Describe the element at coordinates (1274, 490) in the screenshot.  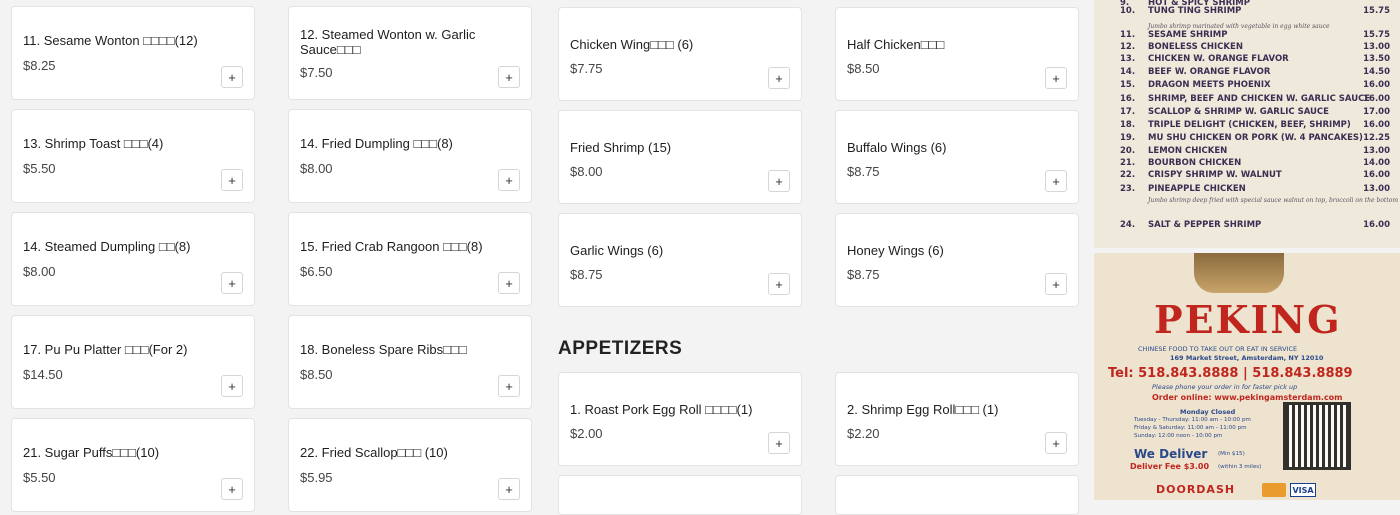
I see `mastercard-icon` at that location.